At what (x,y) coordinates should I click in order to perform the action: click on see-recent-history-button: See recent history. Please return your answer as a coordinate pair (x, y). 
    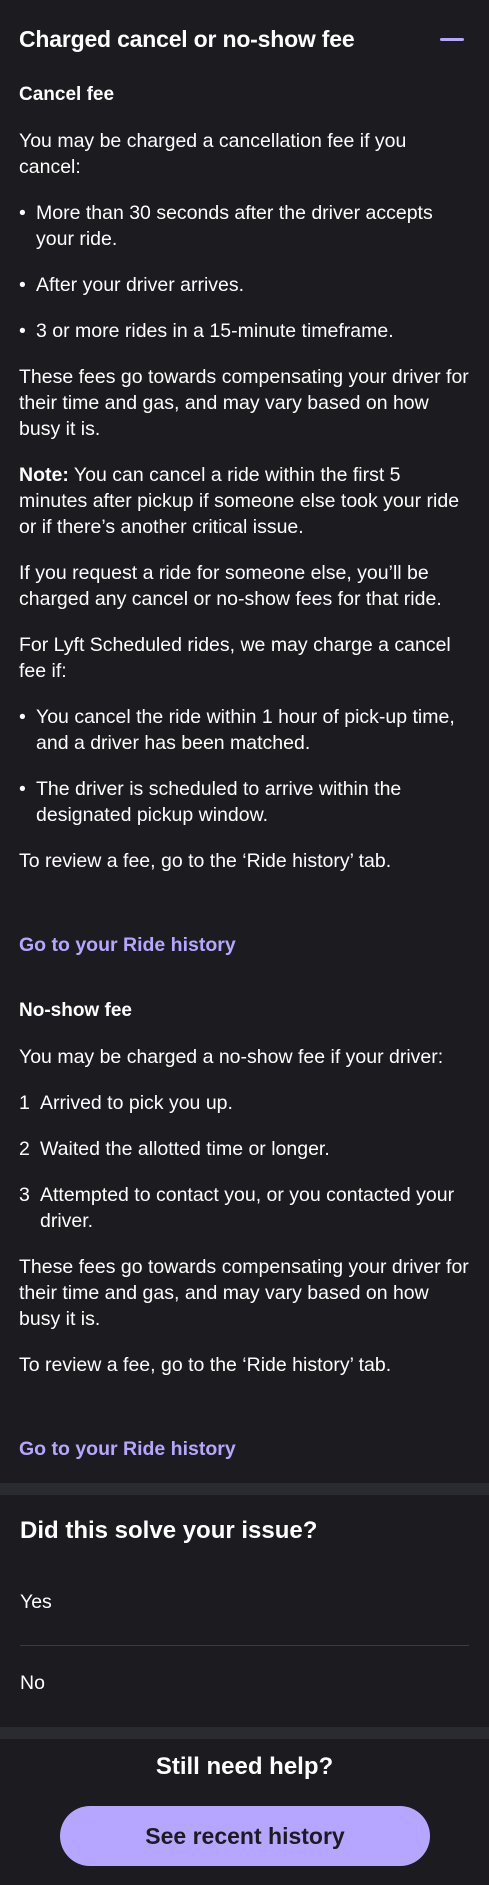
    Looking at the image, I should click on (245, 1836).